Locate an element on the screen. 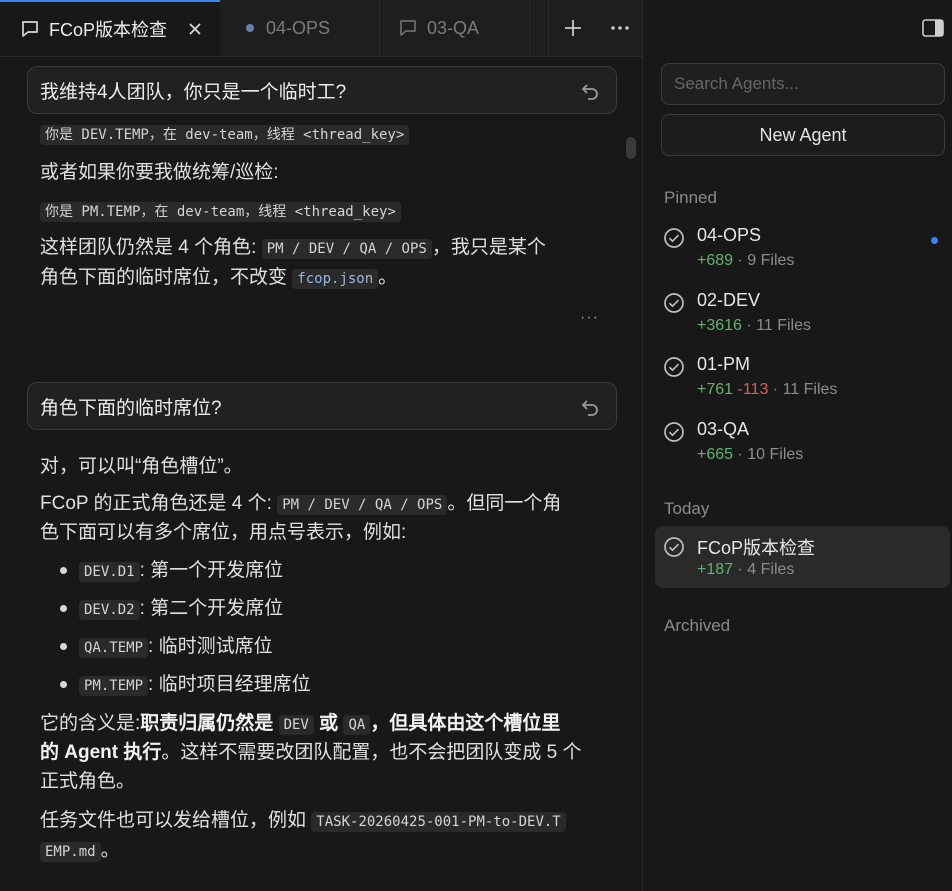  agent-name: 03-QA is located at coordinates (723, 429).